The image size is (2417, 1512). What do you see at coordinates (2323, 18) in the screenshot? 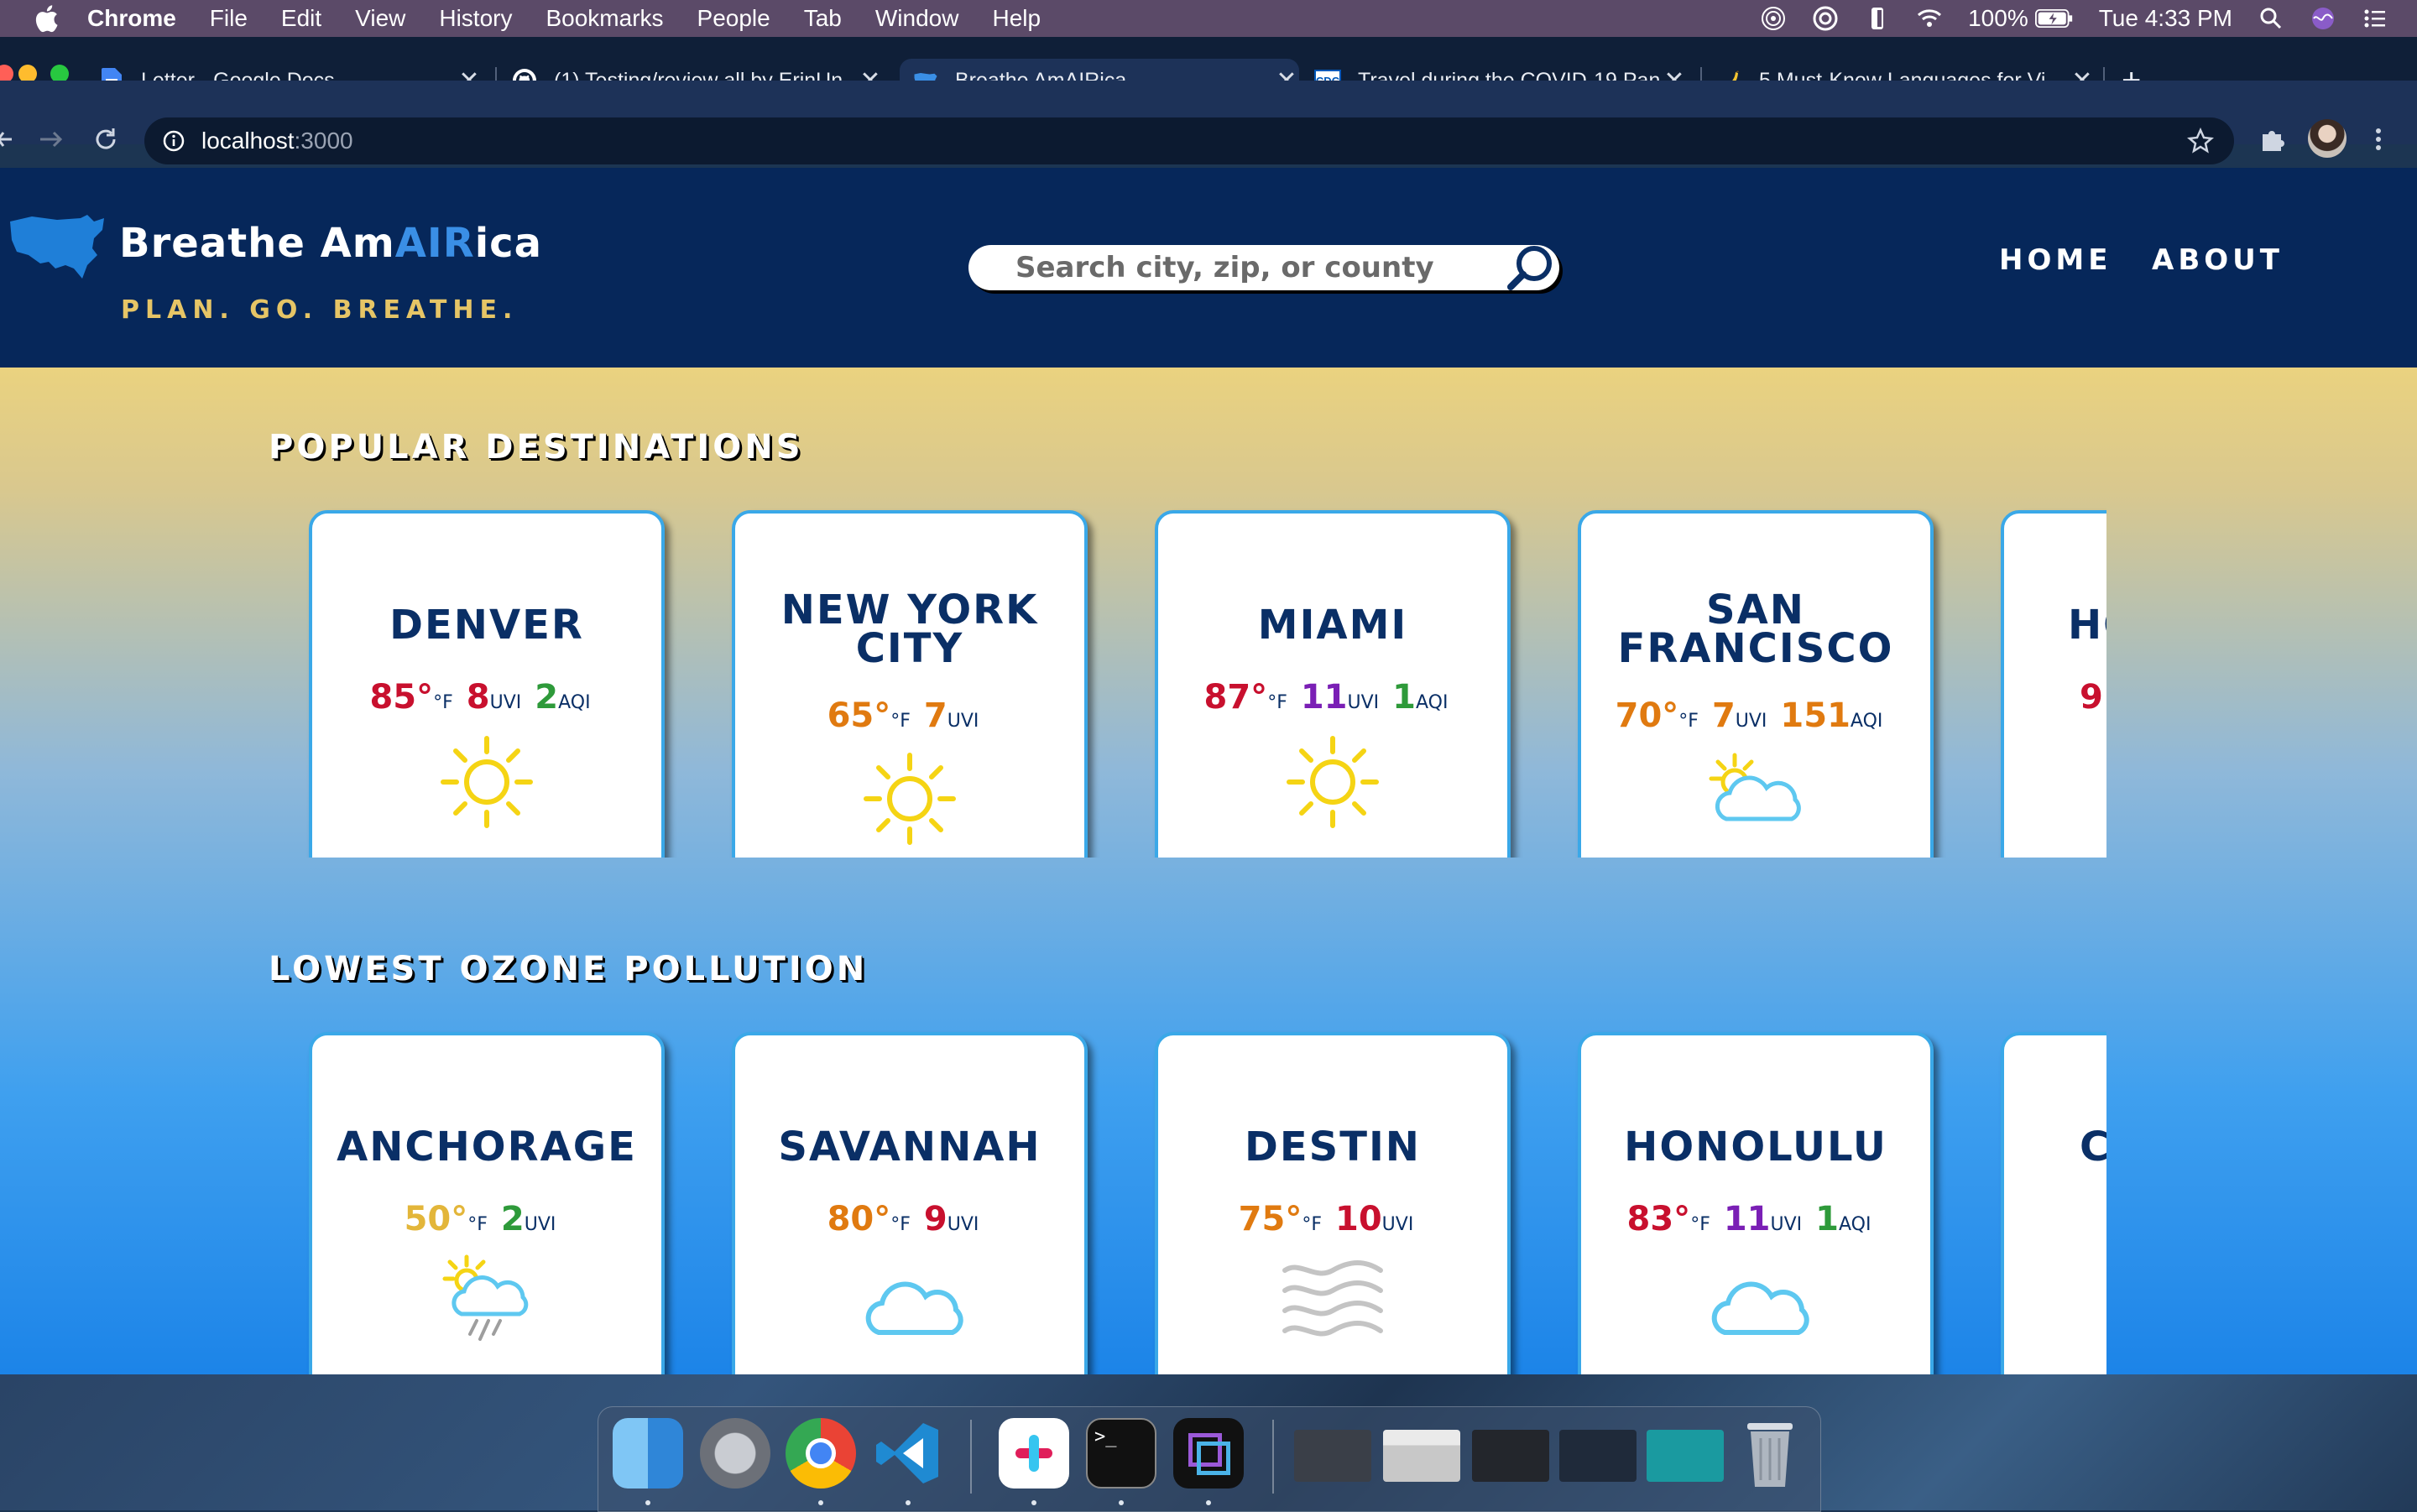
I see `siri-icon` at bounding box center [2323, 18].